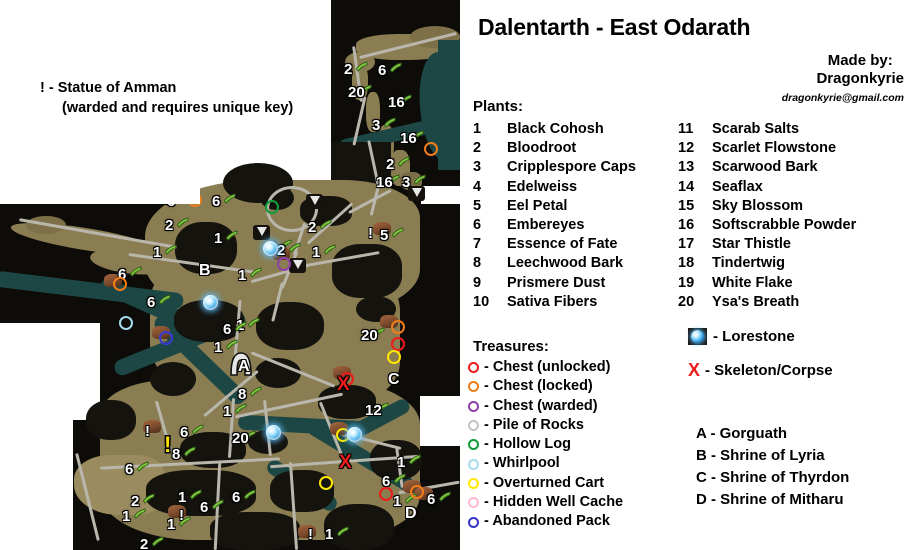  What do you see at coordinates (541, 405) in the screenshot?
I see `treasure-legend-label: - Chest (warded)` at bounding box center [541, 405].